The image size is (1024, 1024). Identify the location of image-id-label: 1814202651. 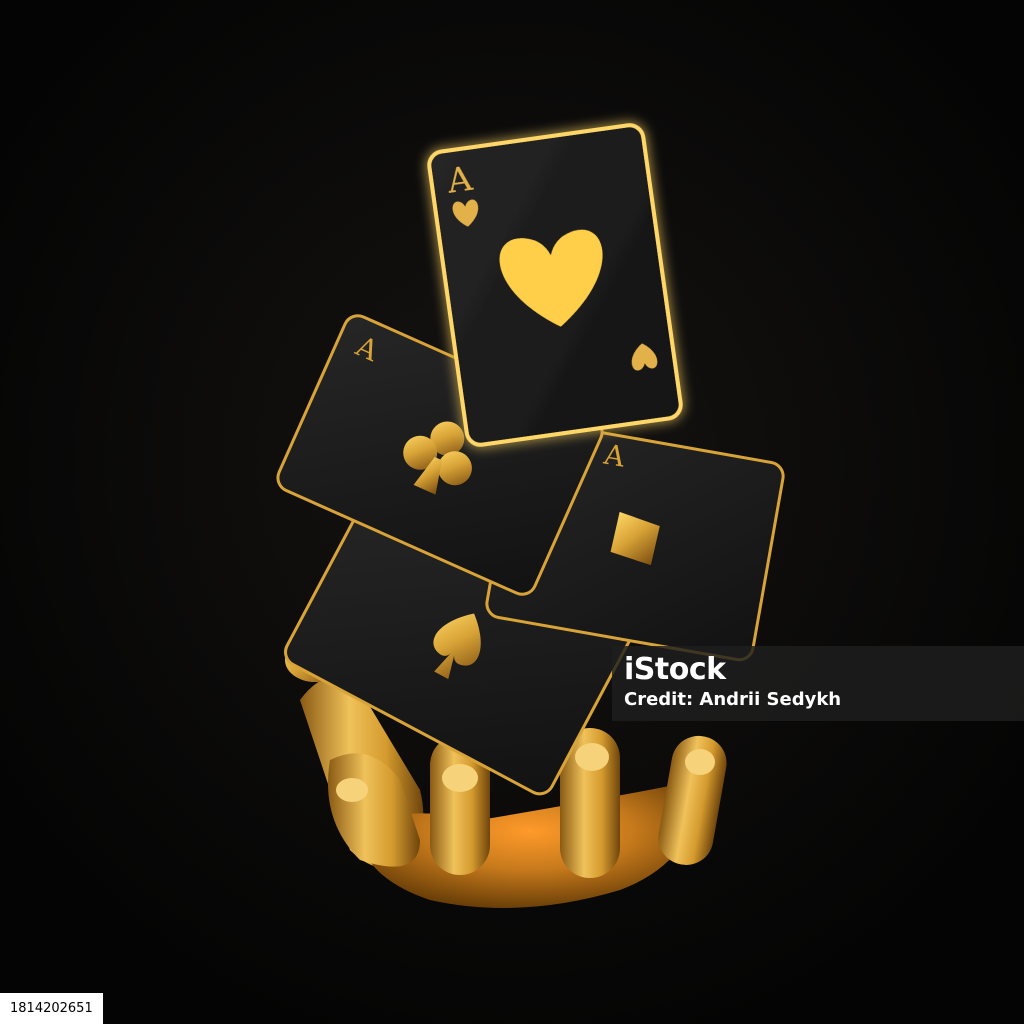
(51, 1008).